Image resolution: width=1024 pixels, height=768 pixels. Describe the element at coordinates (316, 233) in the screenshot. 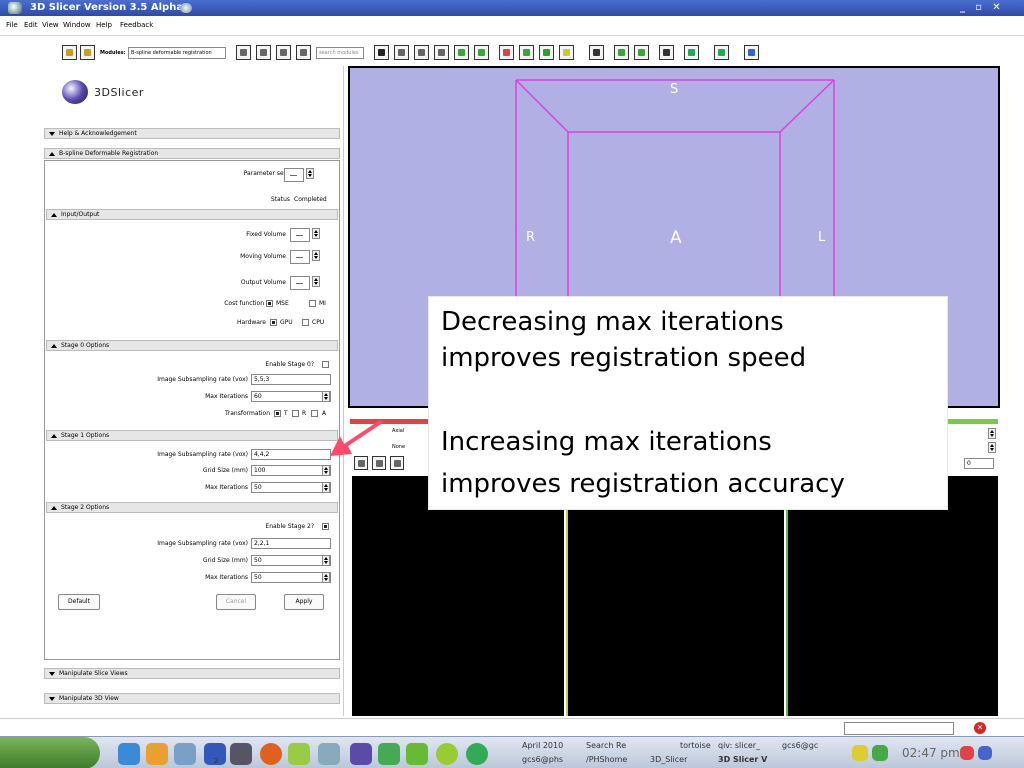

I see `fixed-volume-spin` at that location.